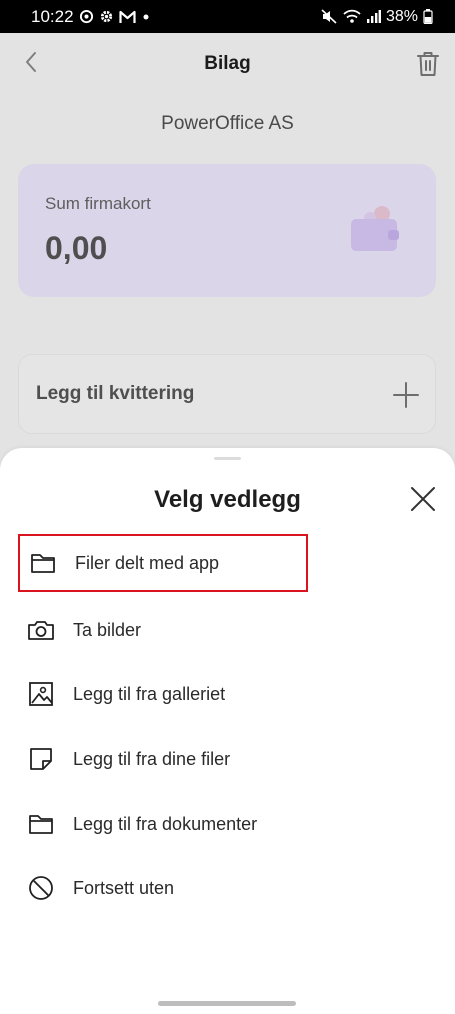  Describe the element at coordinates (352, 16) in the screenshot. I see `wifi-icon` at that location.